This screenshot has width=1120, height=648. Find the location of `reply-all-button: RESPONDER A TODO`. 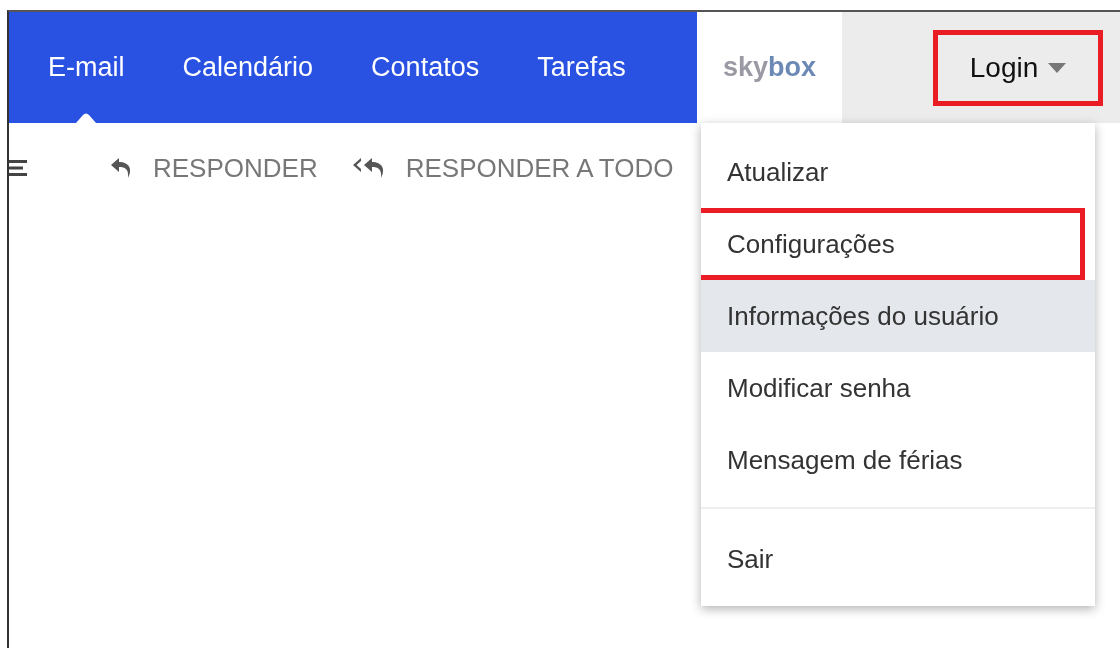

reply-all-button: RESPONDER A TODO is located at coordinates (512, 168).